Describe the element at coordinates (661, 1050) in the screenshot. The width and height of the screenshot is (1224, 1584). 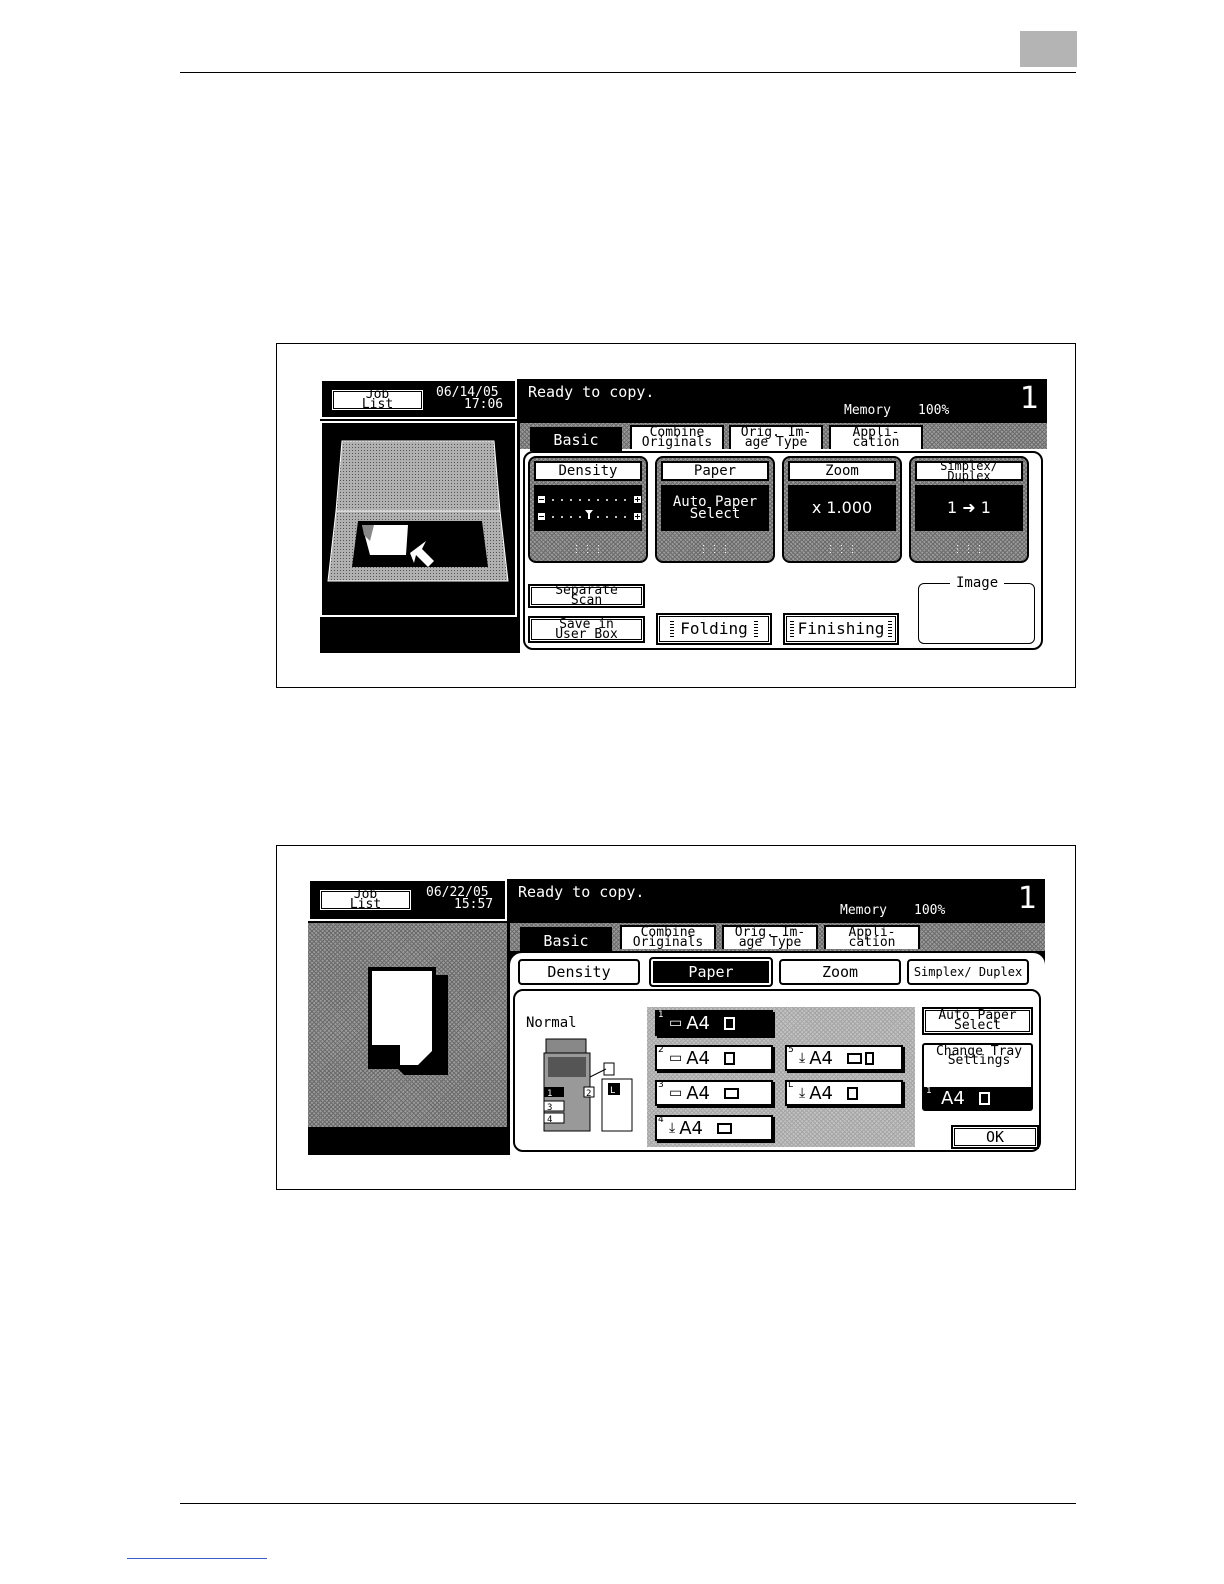
I see `tray-2-number: 2` at that location.